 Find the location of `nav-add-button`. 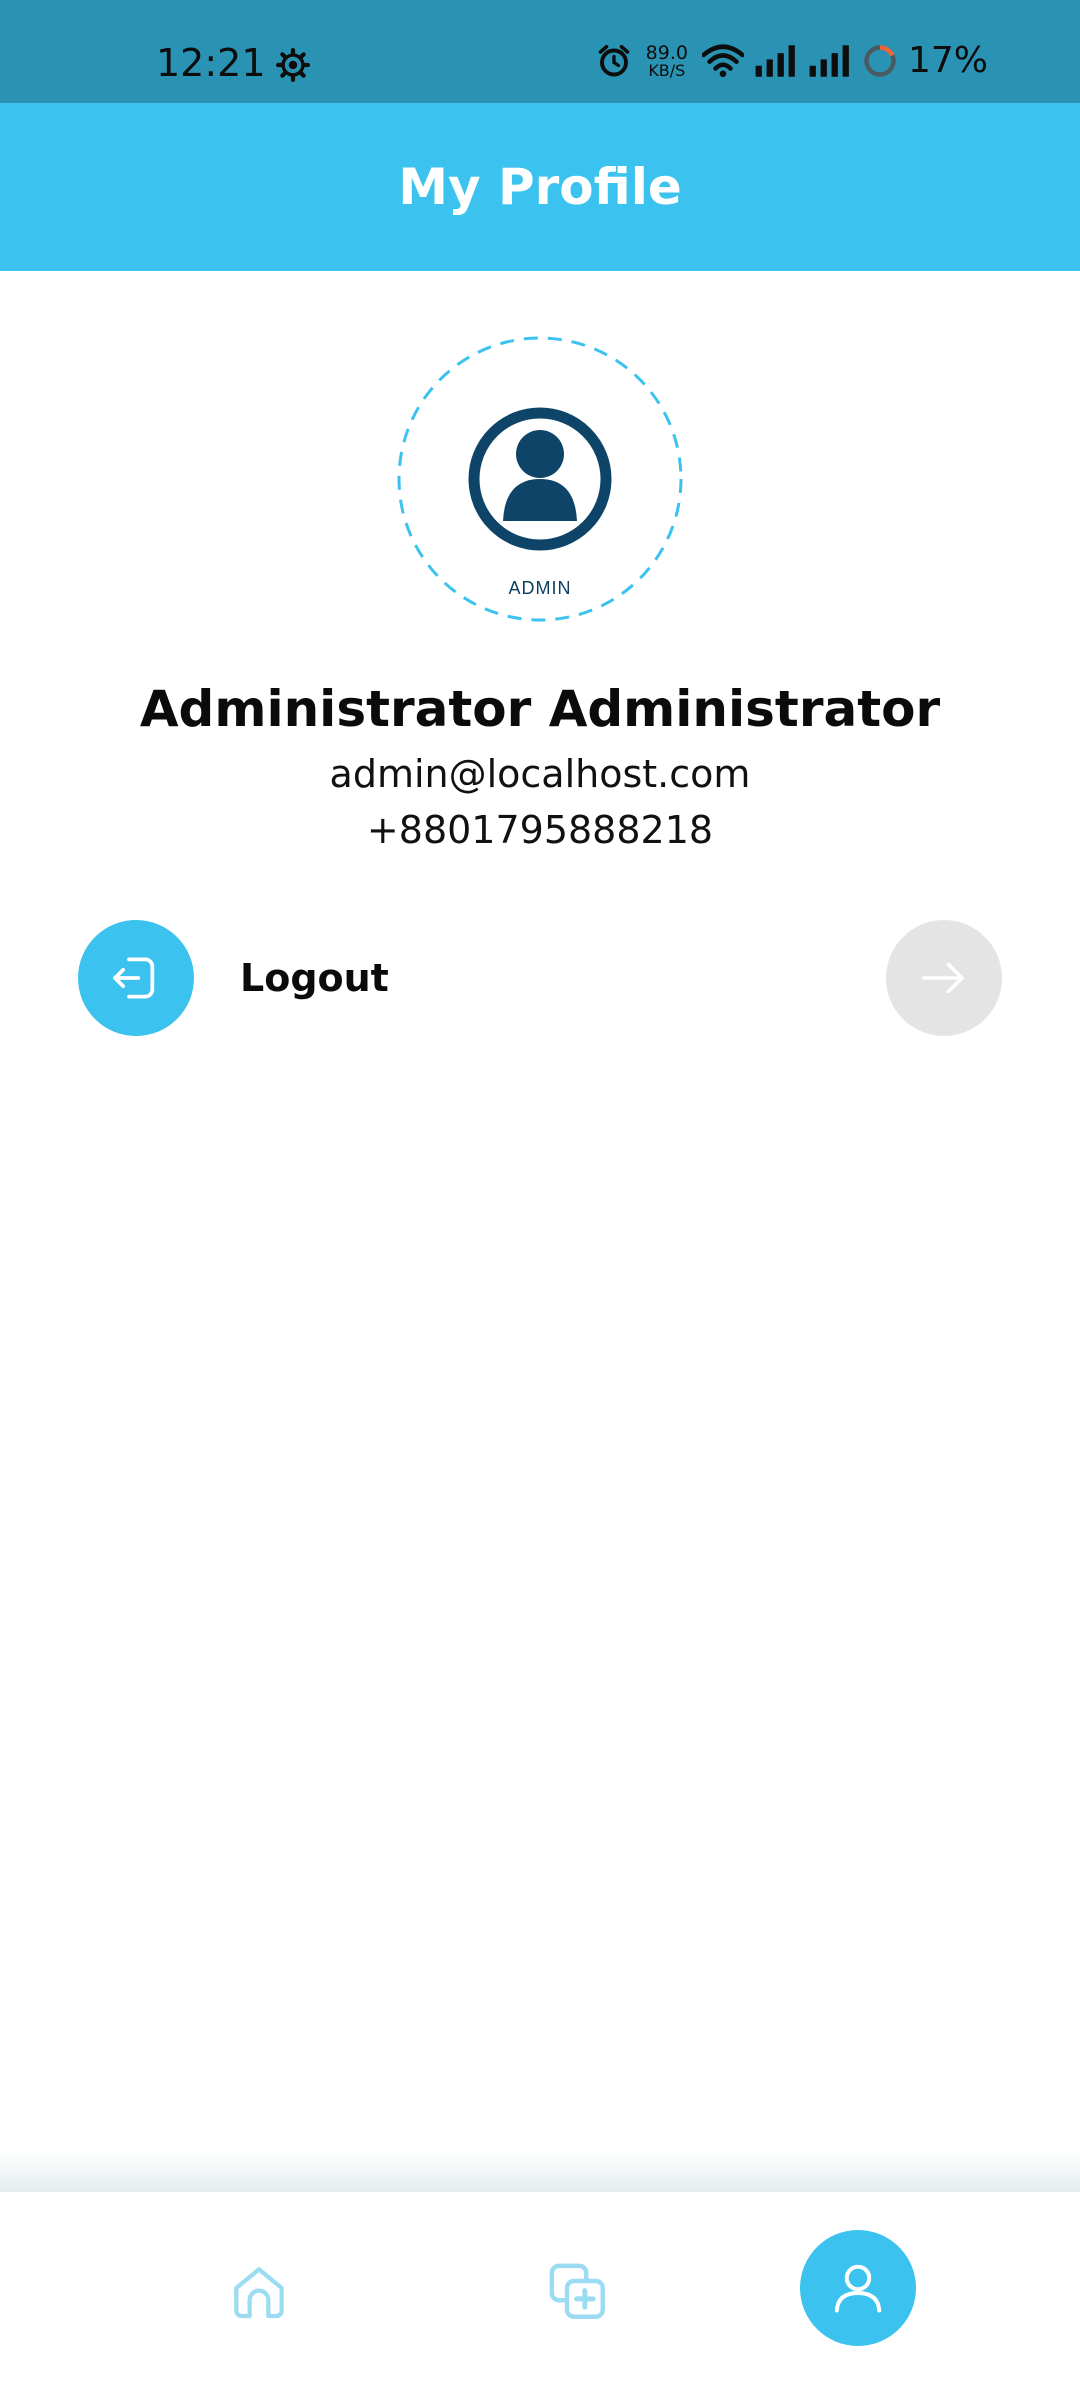

nav-add-button is located at coordinates (578, 2292).